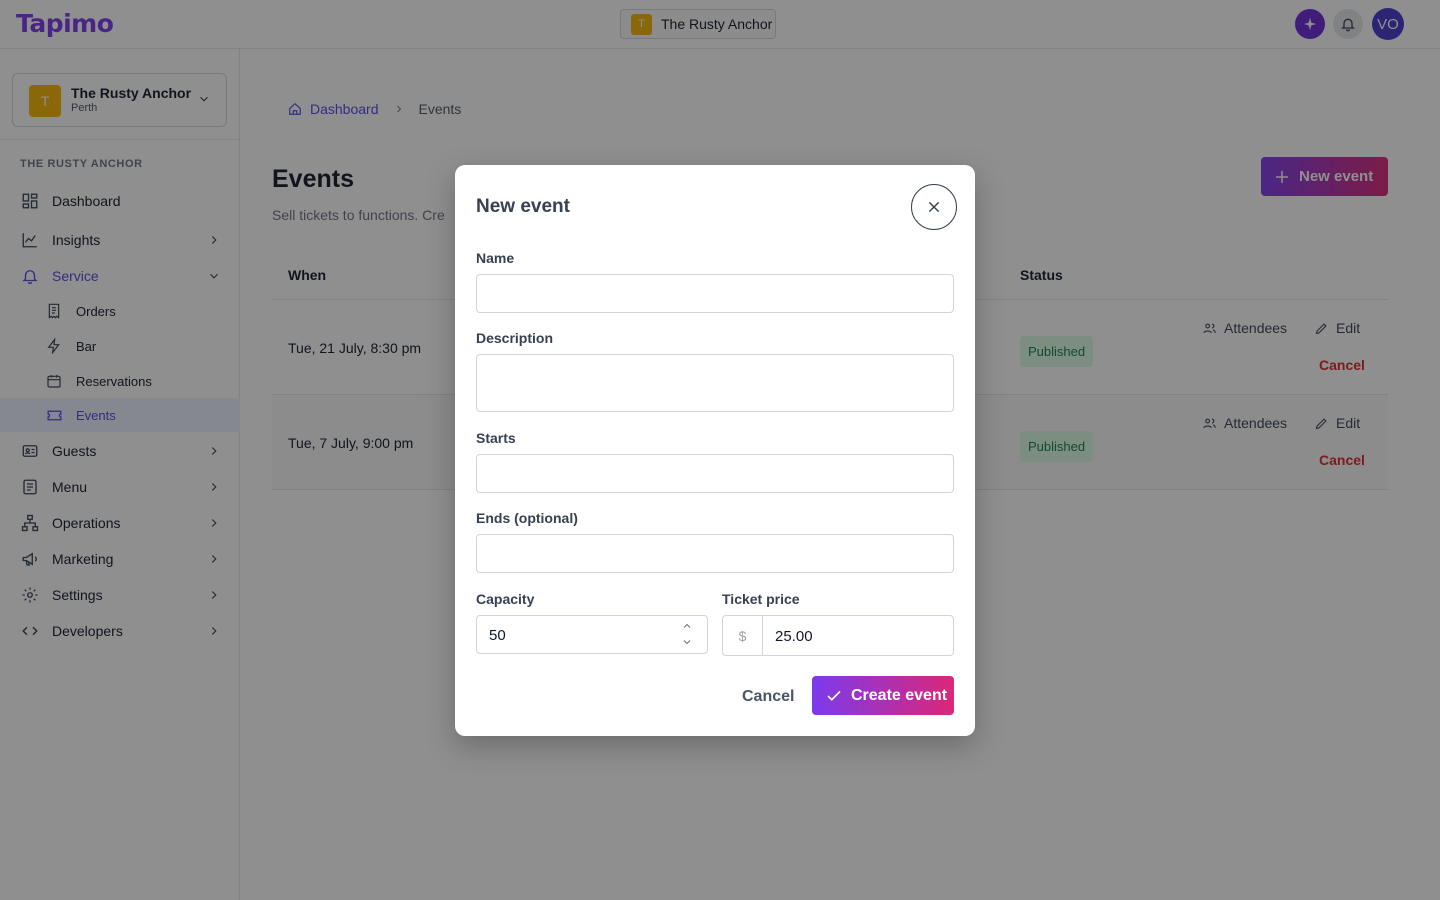 Image resolution: width=1440 pixels, height=900 pixels. I want to click on create-event-button: Create event, so click(883, 695).